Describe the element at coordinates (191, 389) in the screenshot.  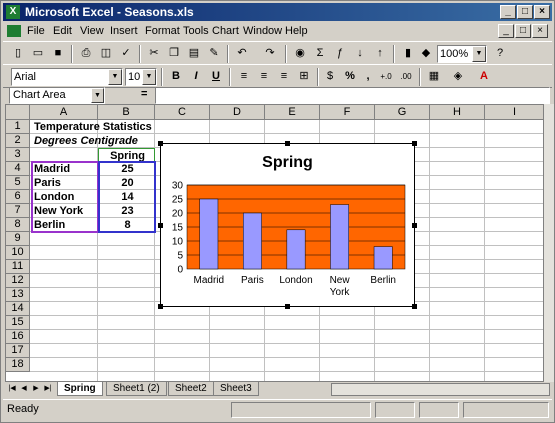
I see `sheet-tab-sheet2: Sheet2` at that location.